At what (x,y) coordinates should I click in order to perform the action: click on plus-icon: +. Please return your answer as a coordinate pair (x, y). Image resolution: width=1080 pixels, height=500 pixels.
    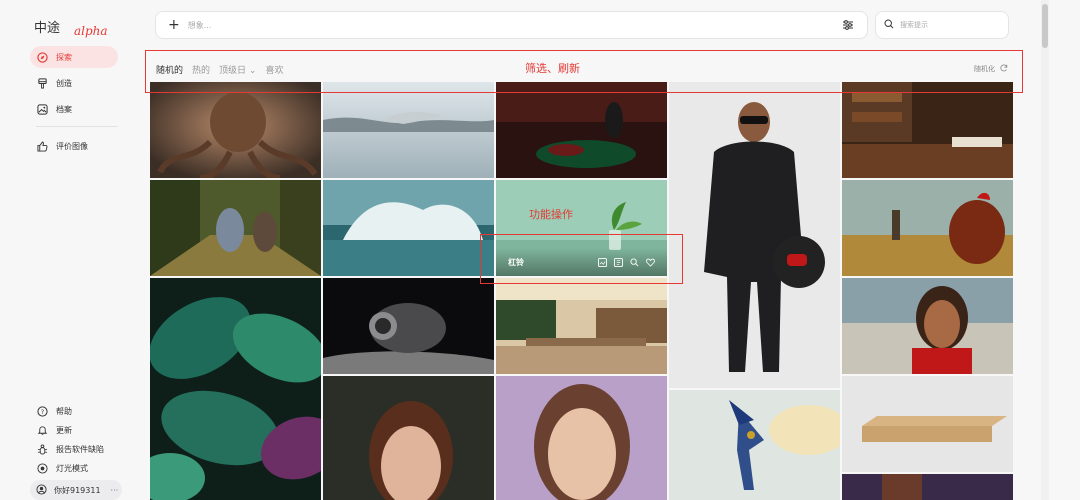
    Looking at the image, I should click on (174, 25).